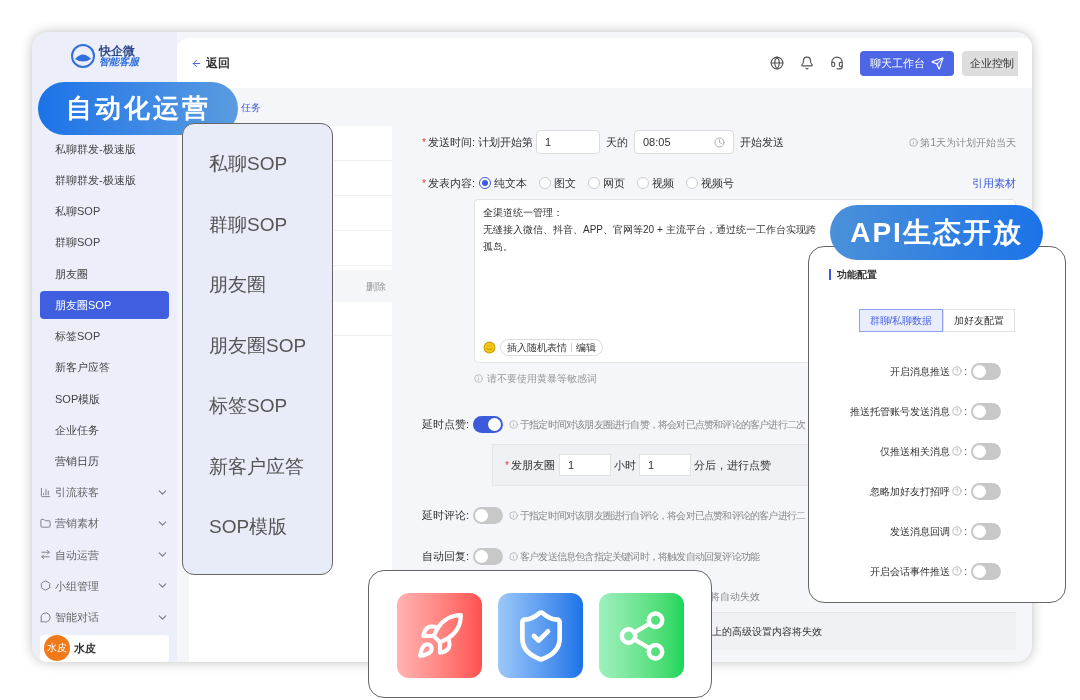  Describe the element at coordinates (270, 422) in the screenshot. I see `popup-item: 标签SOP` at that location.